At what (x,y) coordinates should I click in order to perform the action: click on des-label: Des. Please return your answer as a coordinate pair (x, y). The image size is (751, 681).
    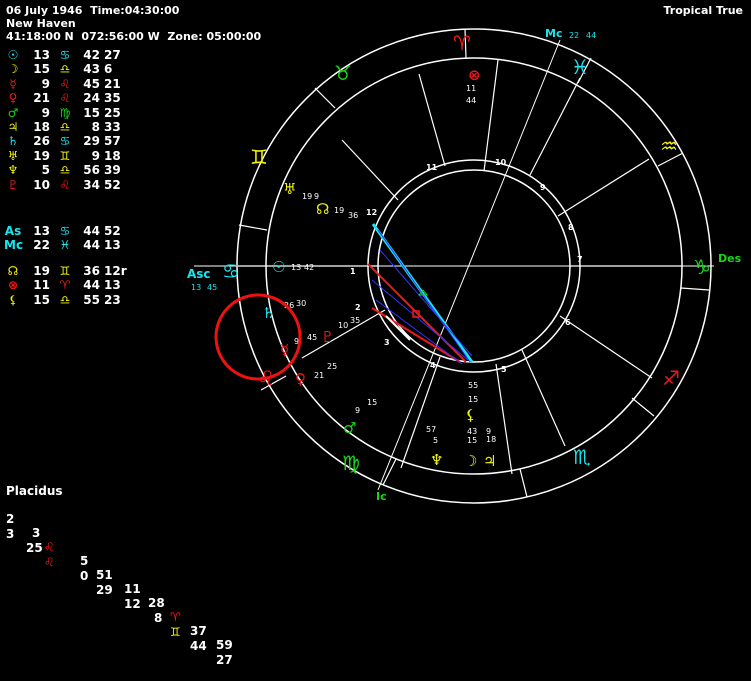
    Looking at the image, I should click on (730, 258).